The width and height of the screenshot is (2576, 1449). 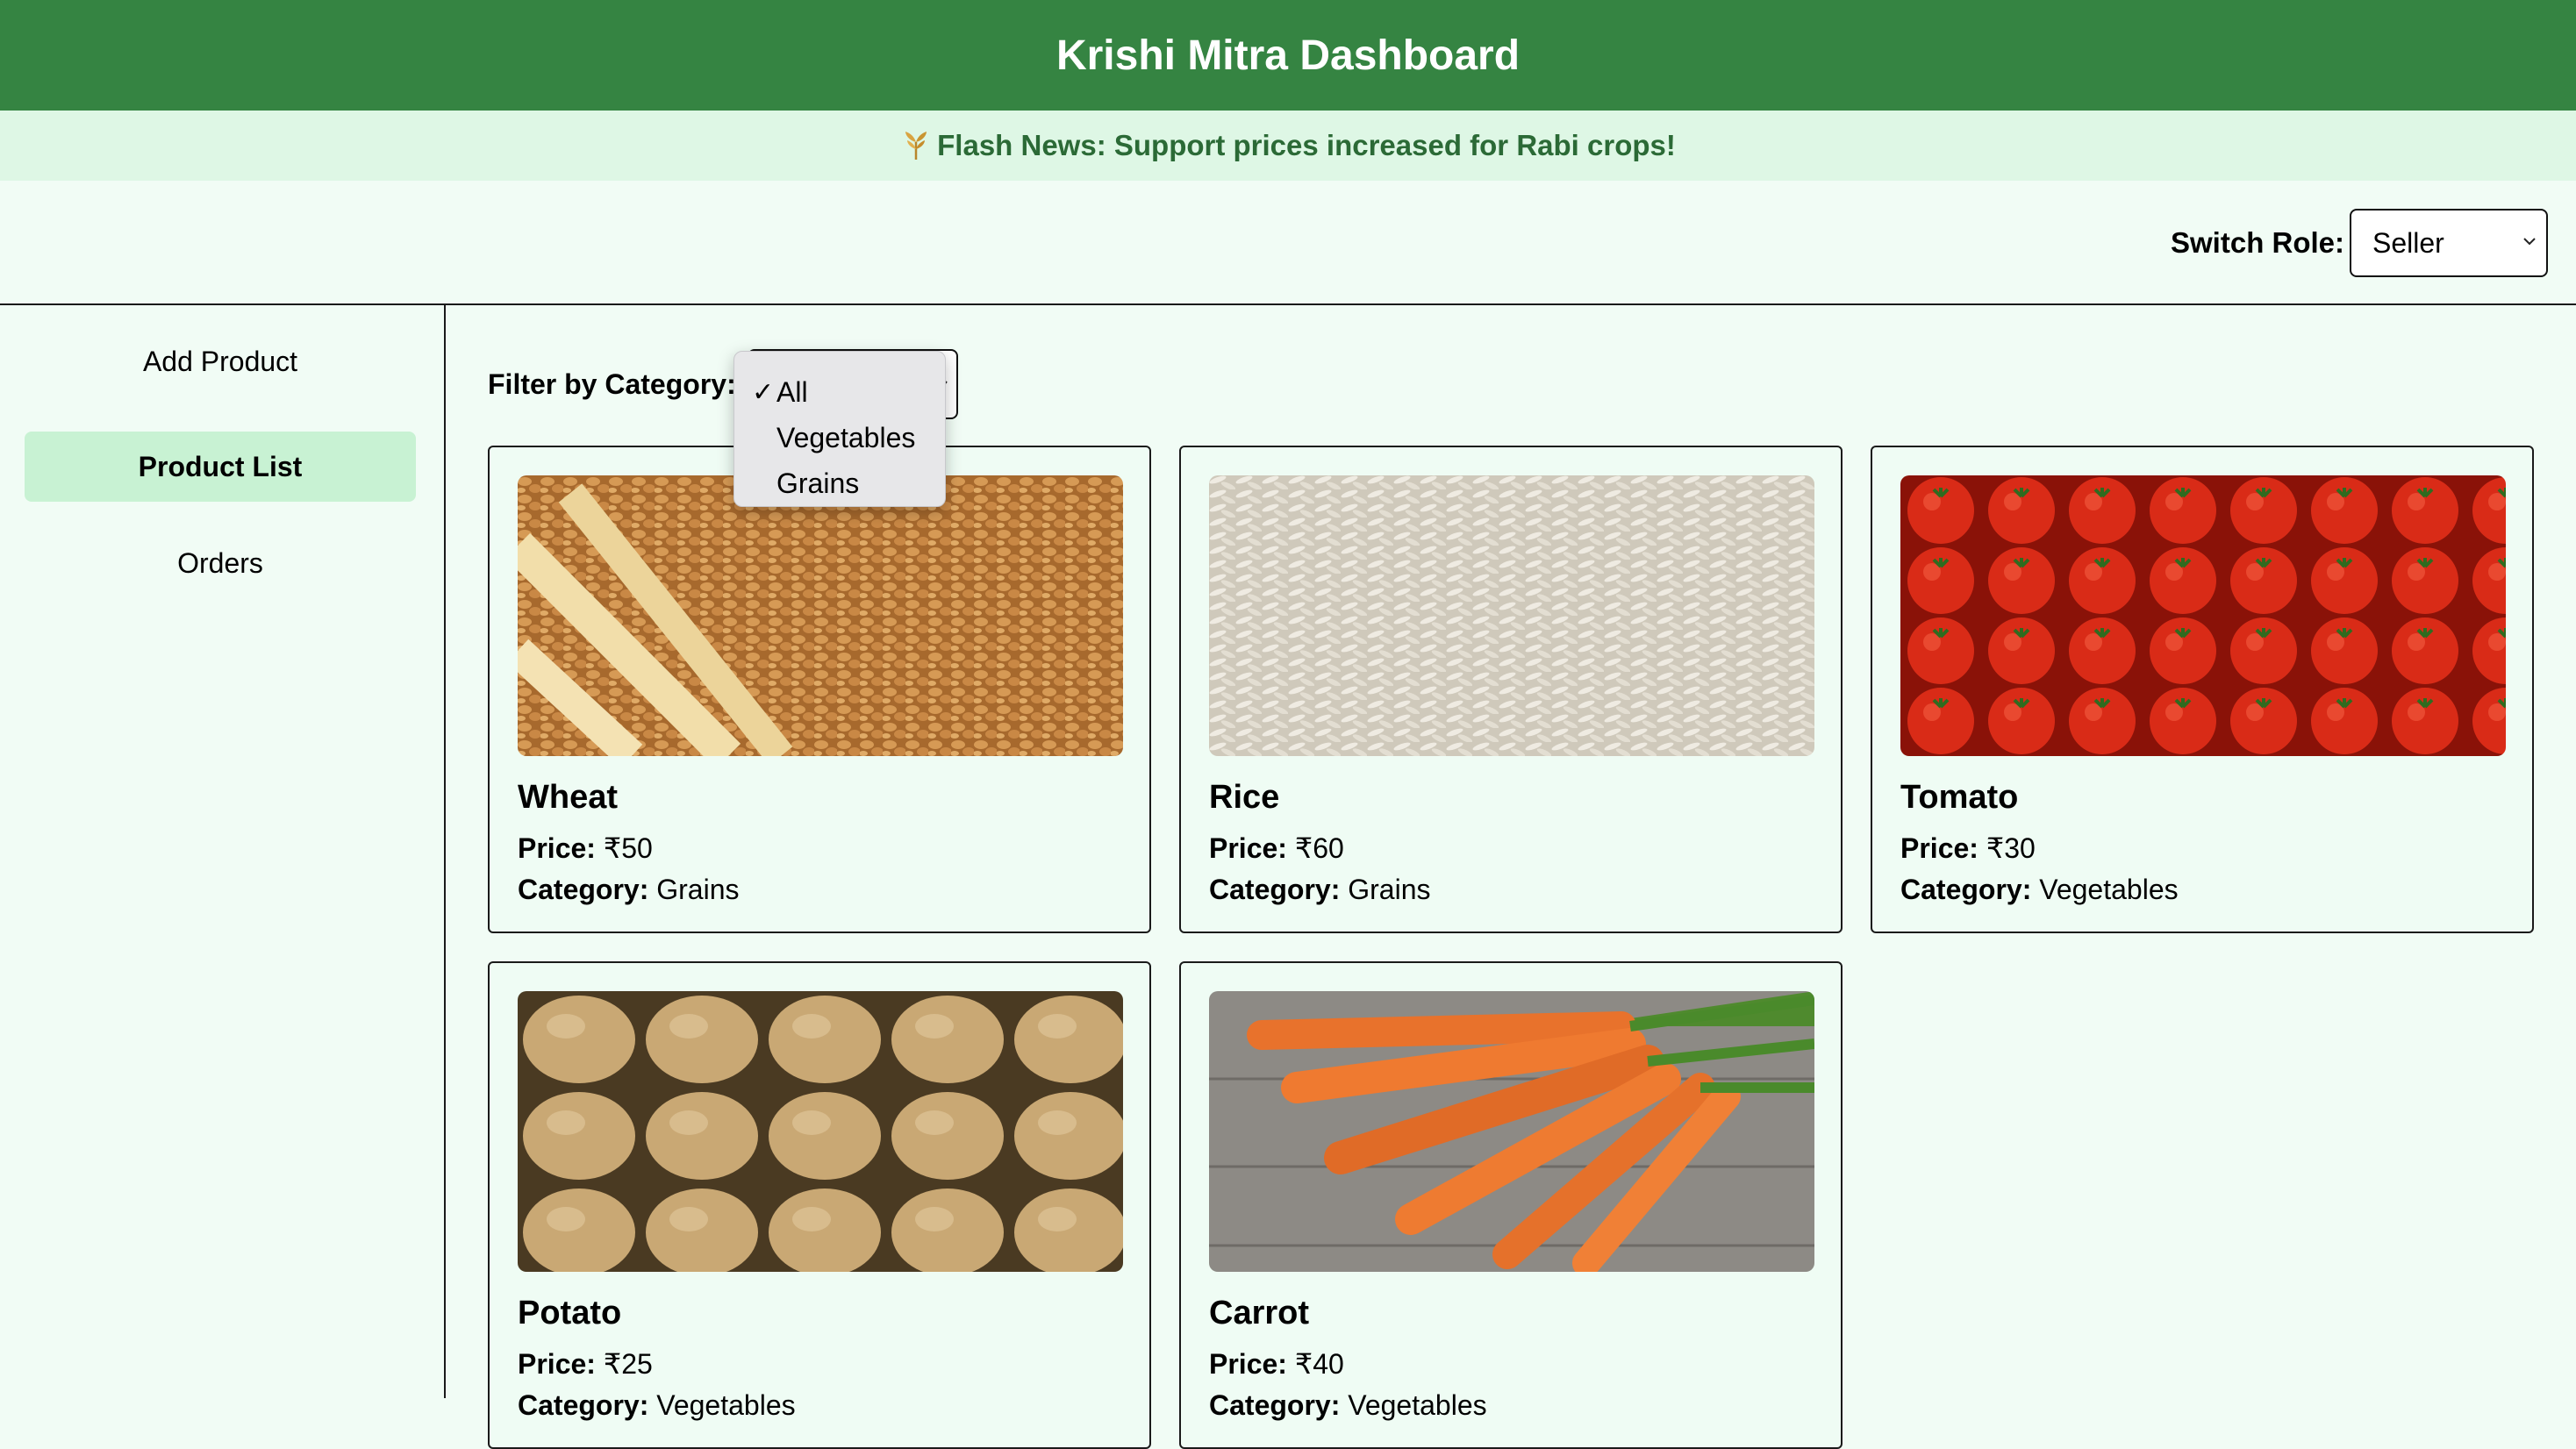 I want to click on chevron-down-icon, so click(x=2529, y=242).